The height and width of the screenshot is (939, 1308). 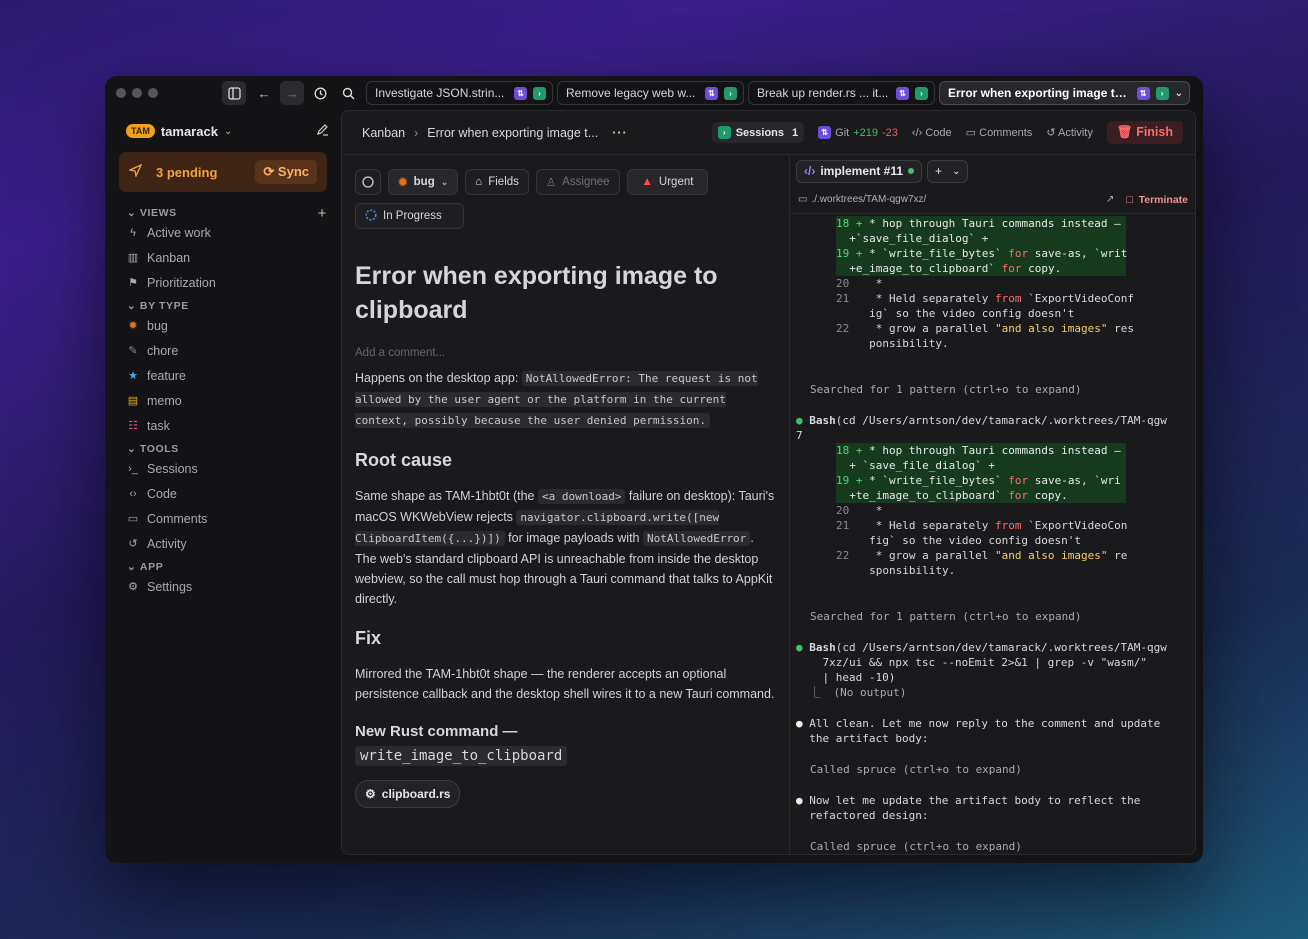 What do you see at coordinates (890, 132) in the screenshot?
I see `git-deletions: -23` at bounding box center [890, 132].